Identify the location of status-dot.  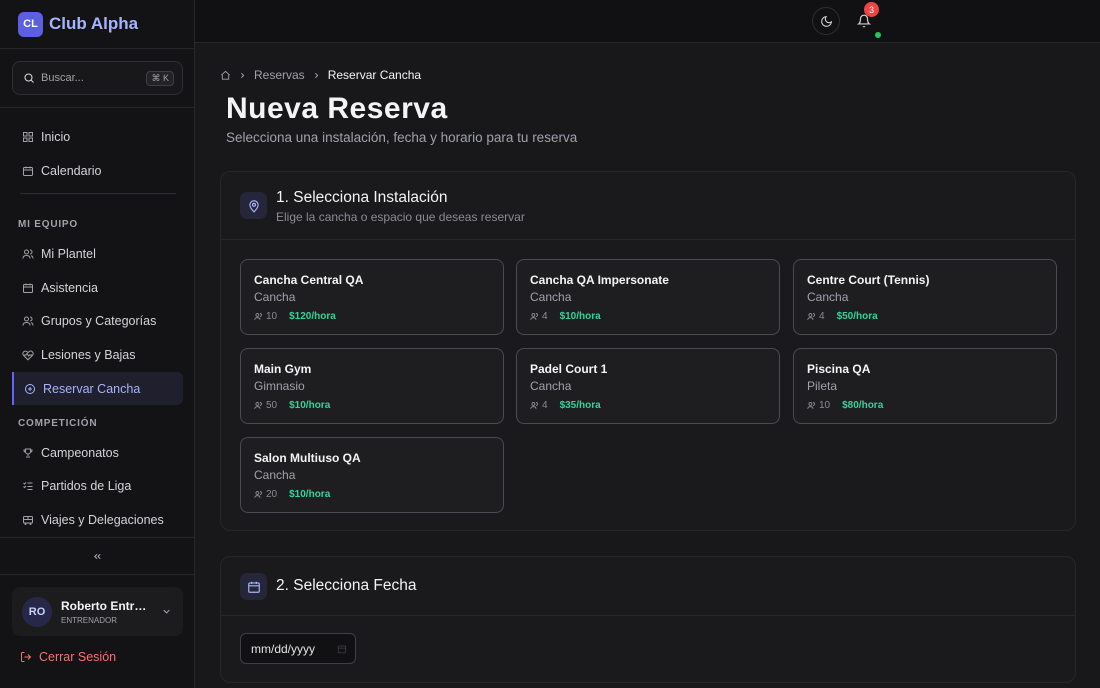
(878, 35).